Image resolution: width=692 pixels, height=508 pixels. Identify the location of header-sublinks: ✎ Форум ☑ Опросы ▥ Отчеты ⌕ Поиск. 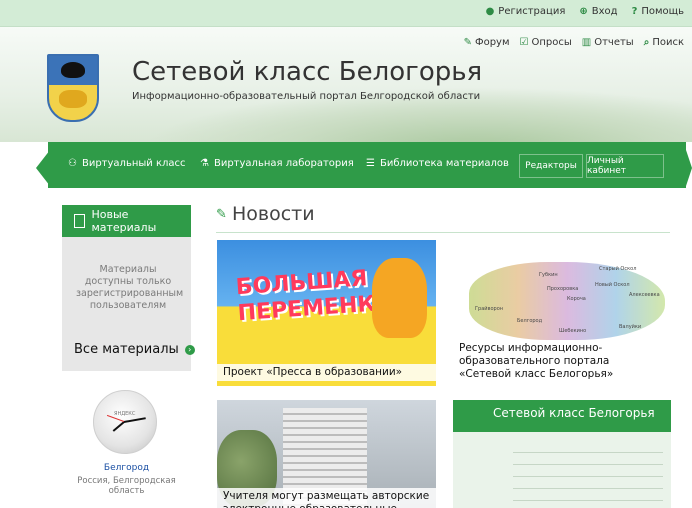
(574, 42).